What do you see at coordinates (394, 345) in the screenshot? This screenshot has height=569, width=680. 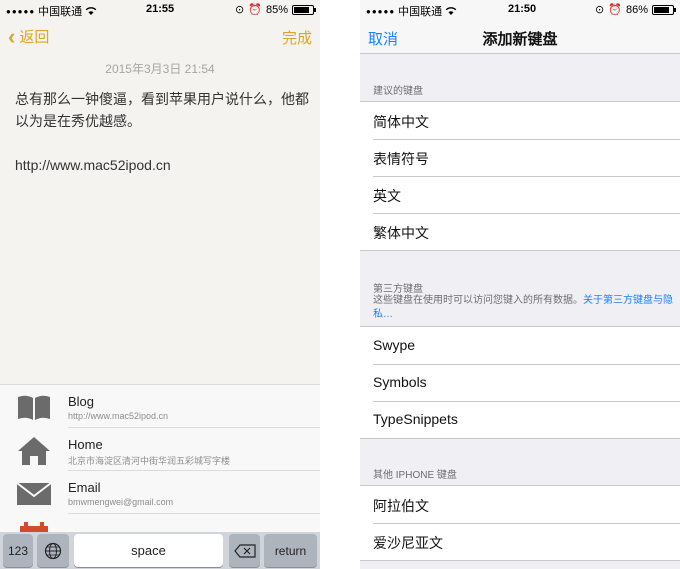 I see `keyboard-option-label: Swype` at bounding box center [394, 345].